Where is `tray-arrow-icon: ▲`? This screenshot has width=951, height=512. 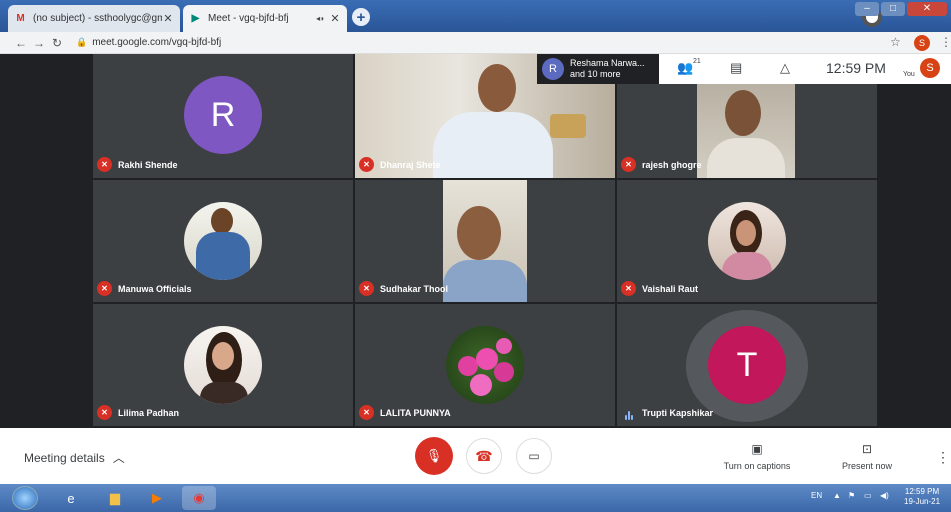 tray-arrow-icon: ▲ is located at coordinates (837, 495).